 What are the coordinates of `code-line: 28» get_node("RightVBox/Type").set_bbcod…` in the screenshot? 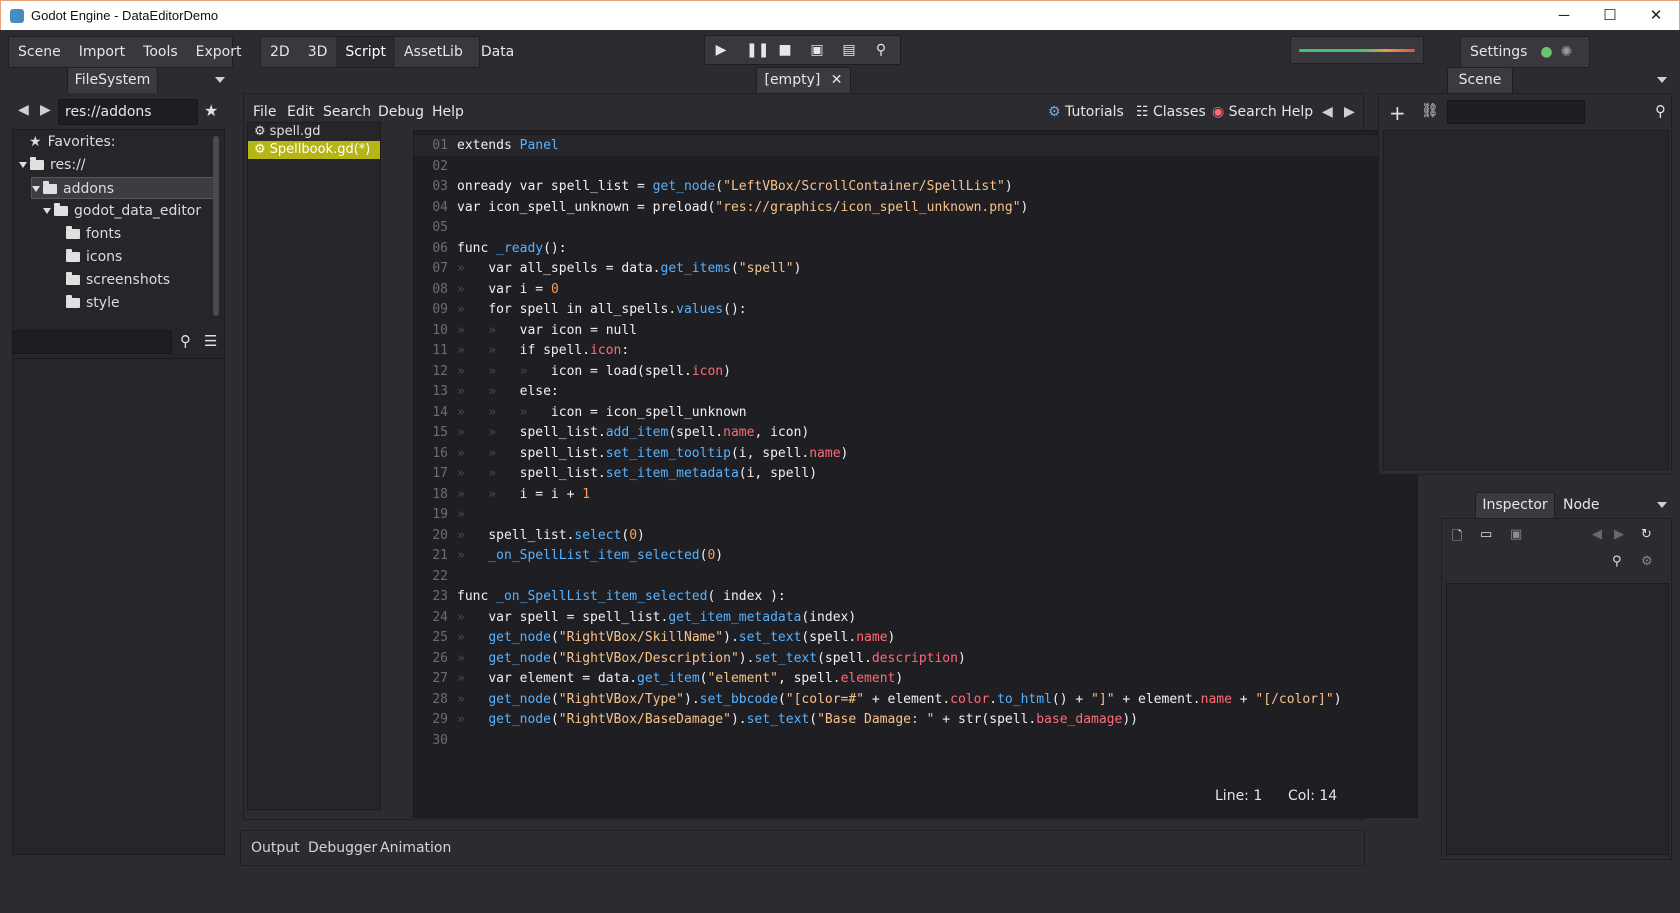 It's located at (915, 699).